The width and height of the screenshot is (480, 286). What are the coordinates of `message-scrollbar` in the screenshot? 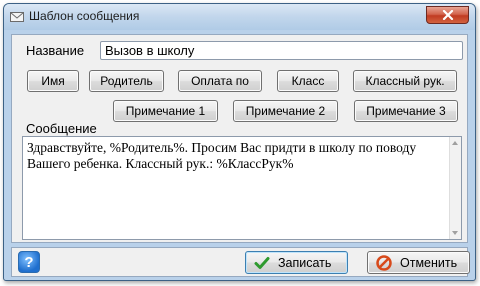 It's located at (455, 188).